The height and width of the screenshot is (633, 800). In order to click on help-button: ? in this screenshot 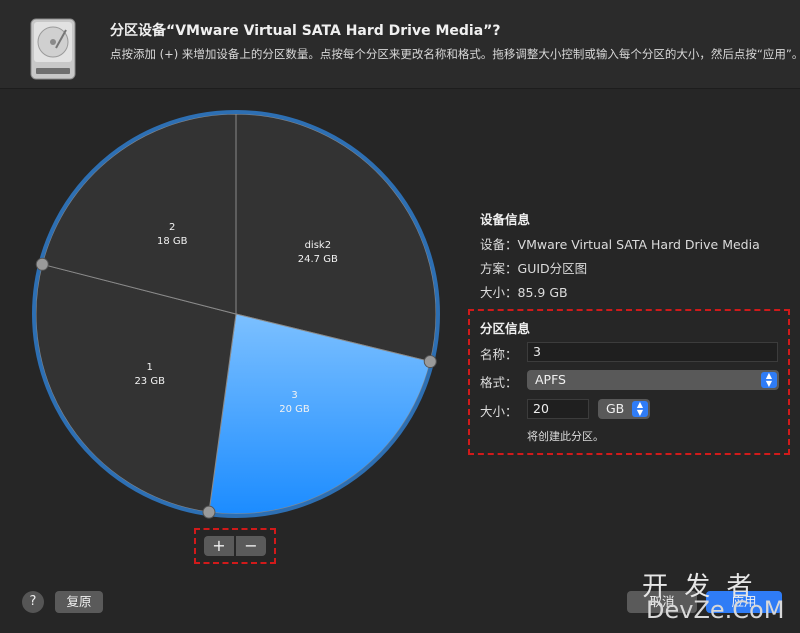, I will do `click(33, 602)`.